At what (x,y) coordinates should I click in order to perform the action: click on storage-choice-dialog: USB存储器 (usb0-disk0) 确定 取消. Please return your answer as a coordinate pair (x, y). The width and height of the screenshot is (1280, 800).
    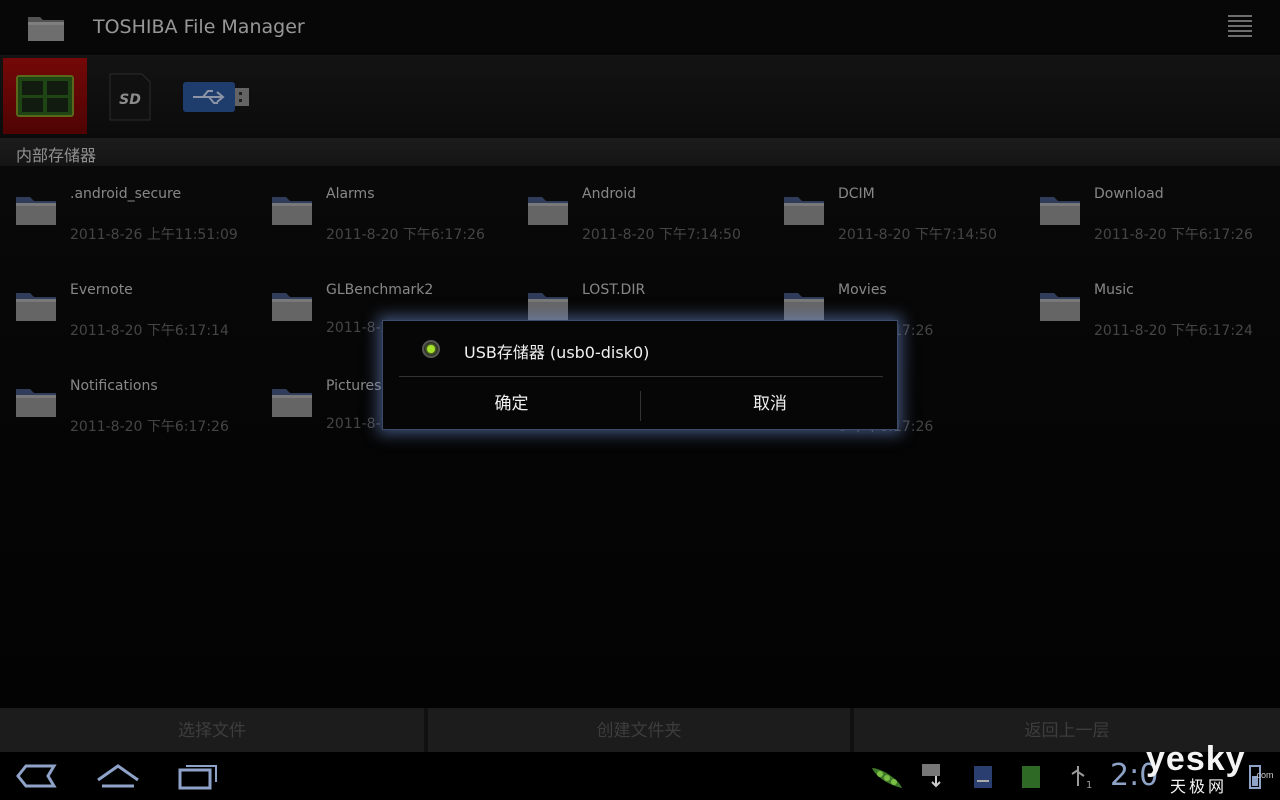
    Looking at the image, I should click on (640, 375).